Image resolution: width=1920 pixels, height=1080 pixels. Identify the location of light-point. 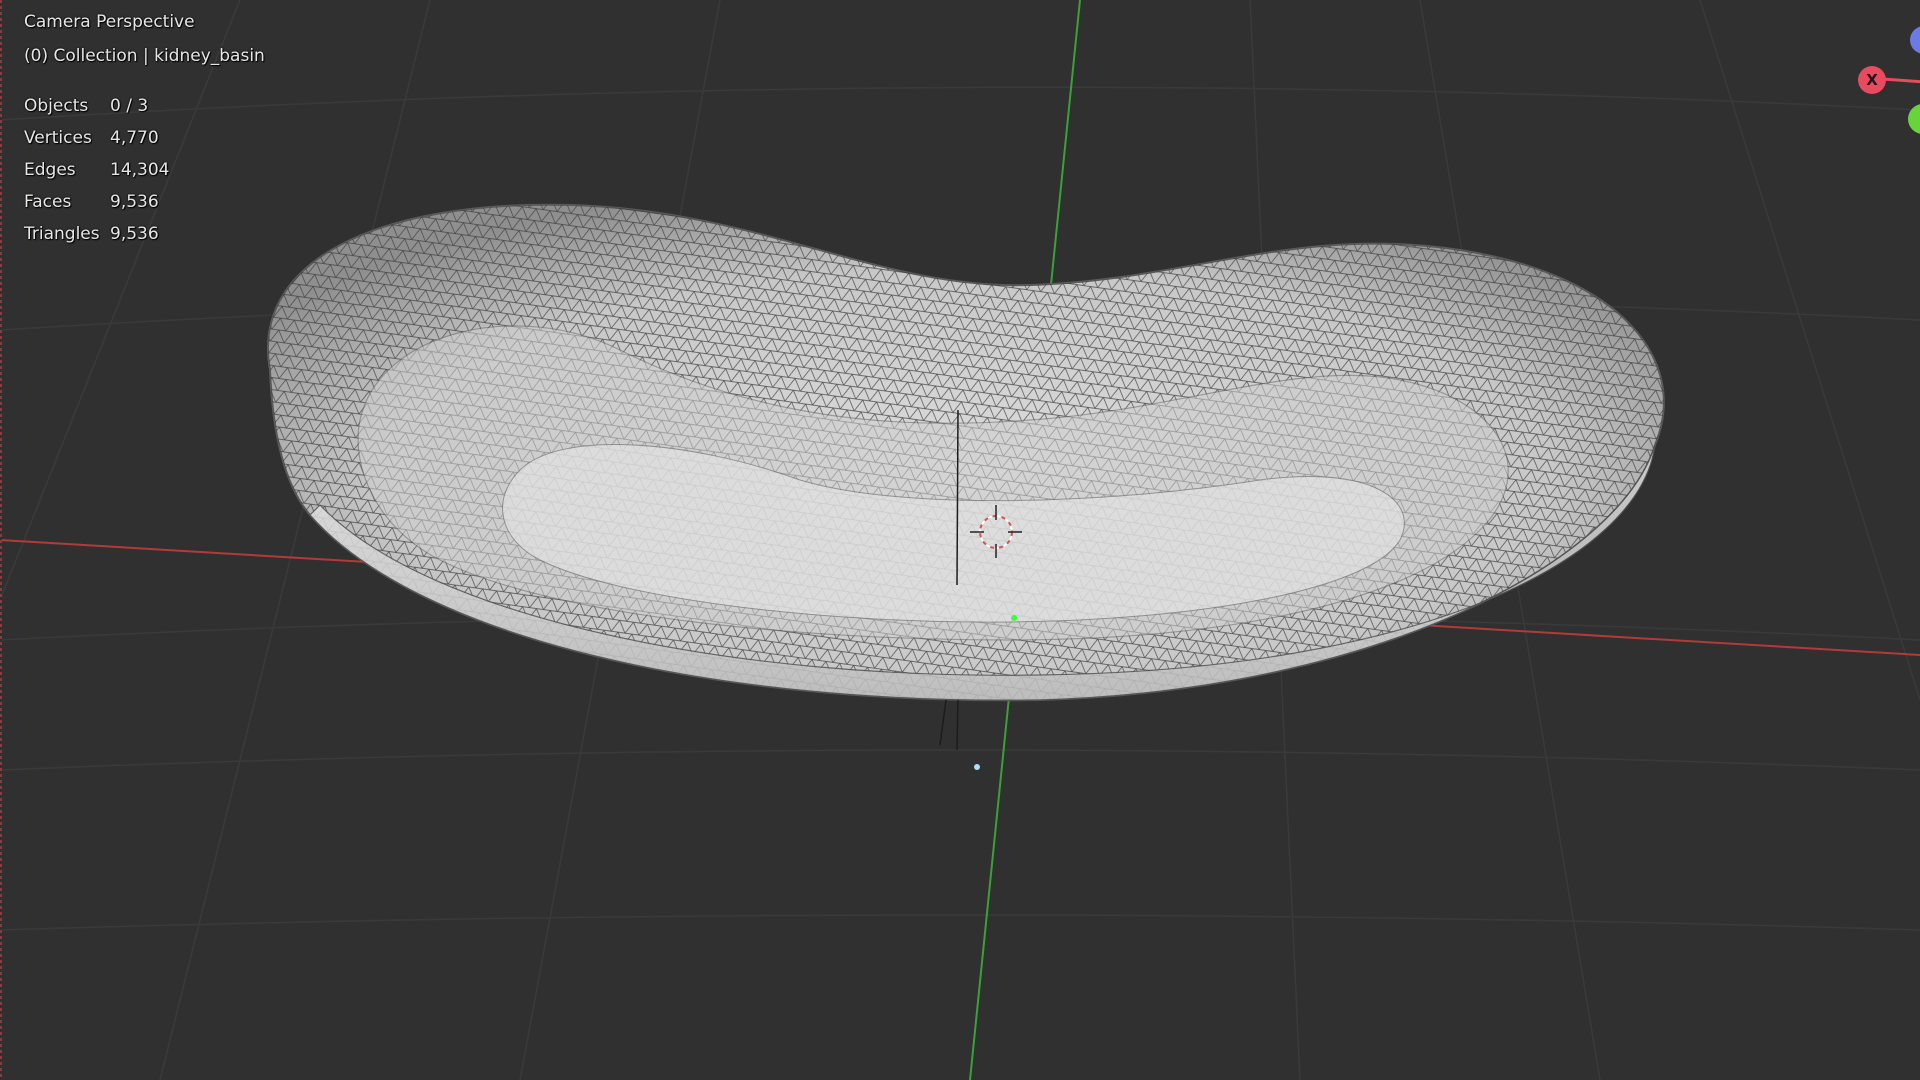
(977, 767).